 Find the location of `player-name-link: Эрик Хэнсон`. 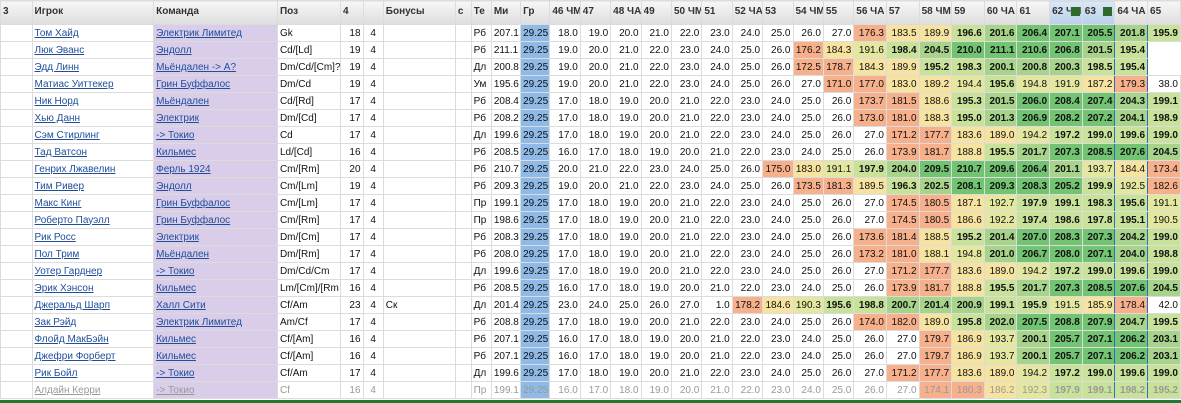

player-name-link: Эрик Хэнсон is located at coordinates (93, 288).